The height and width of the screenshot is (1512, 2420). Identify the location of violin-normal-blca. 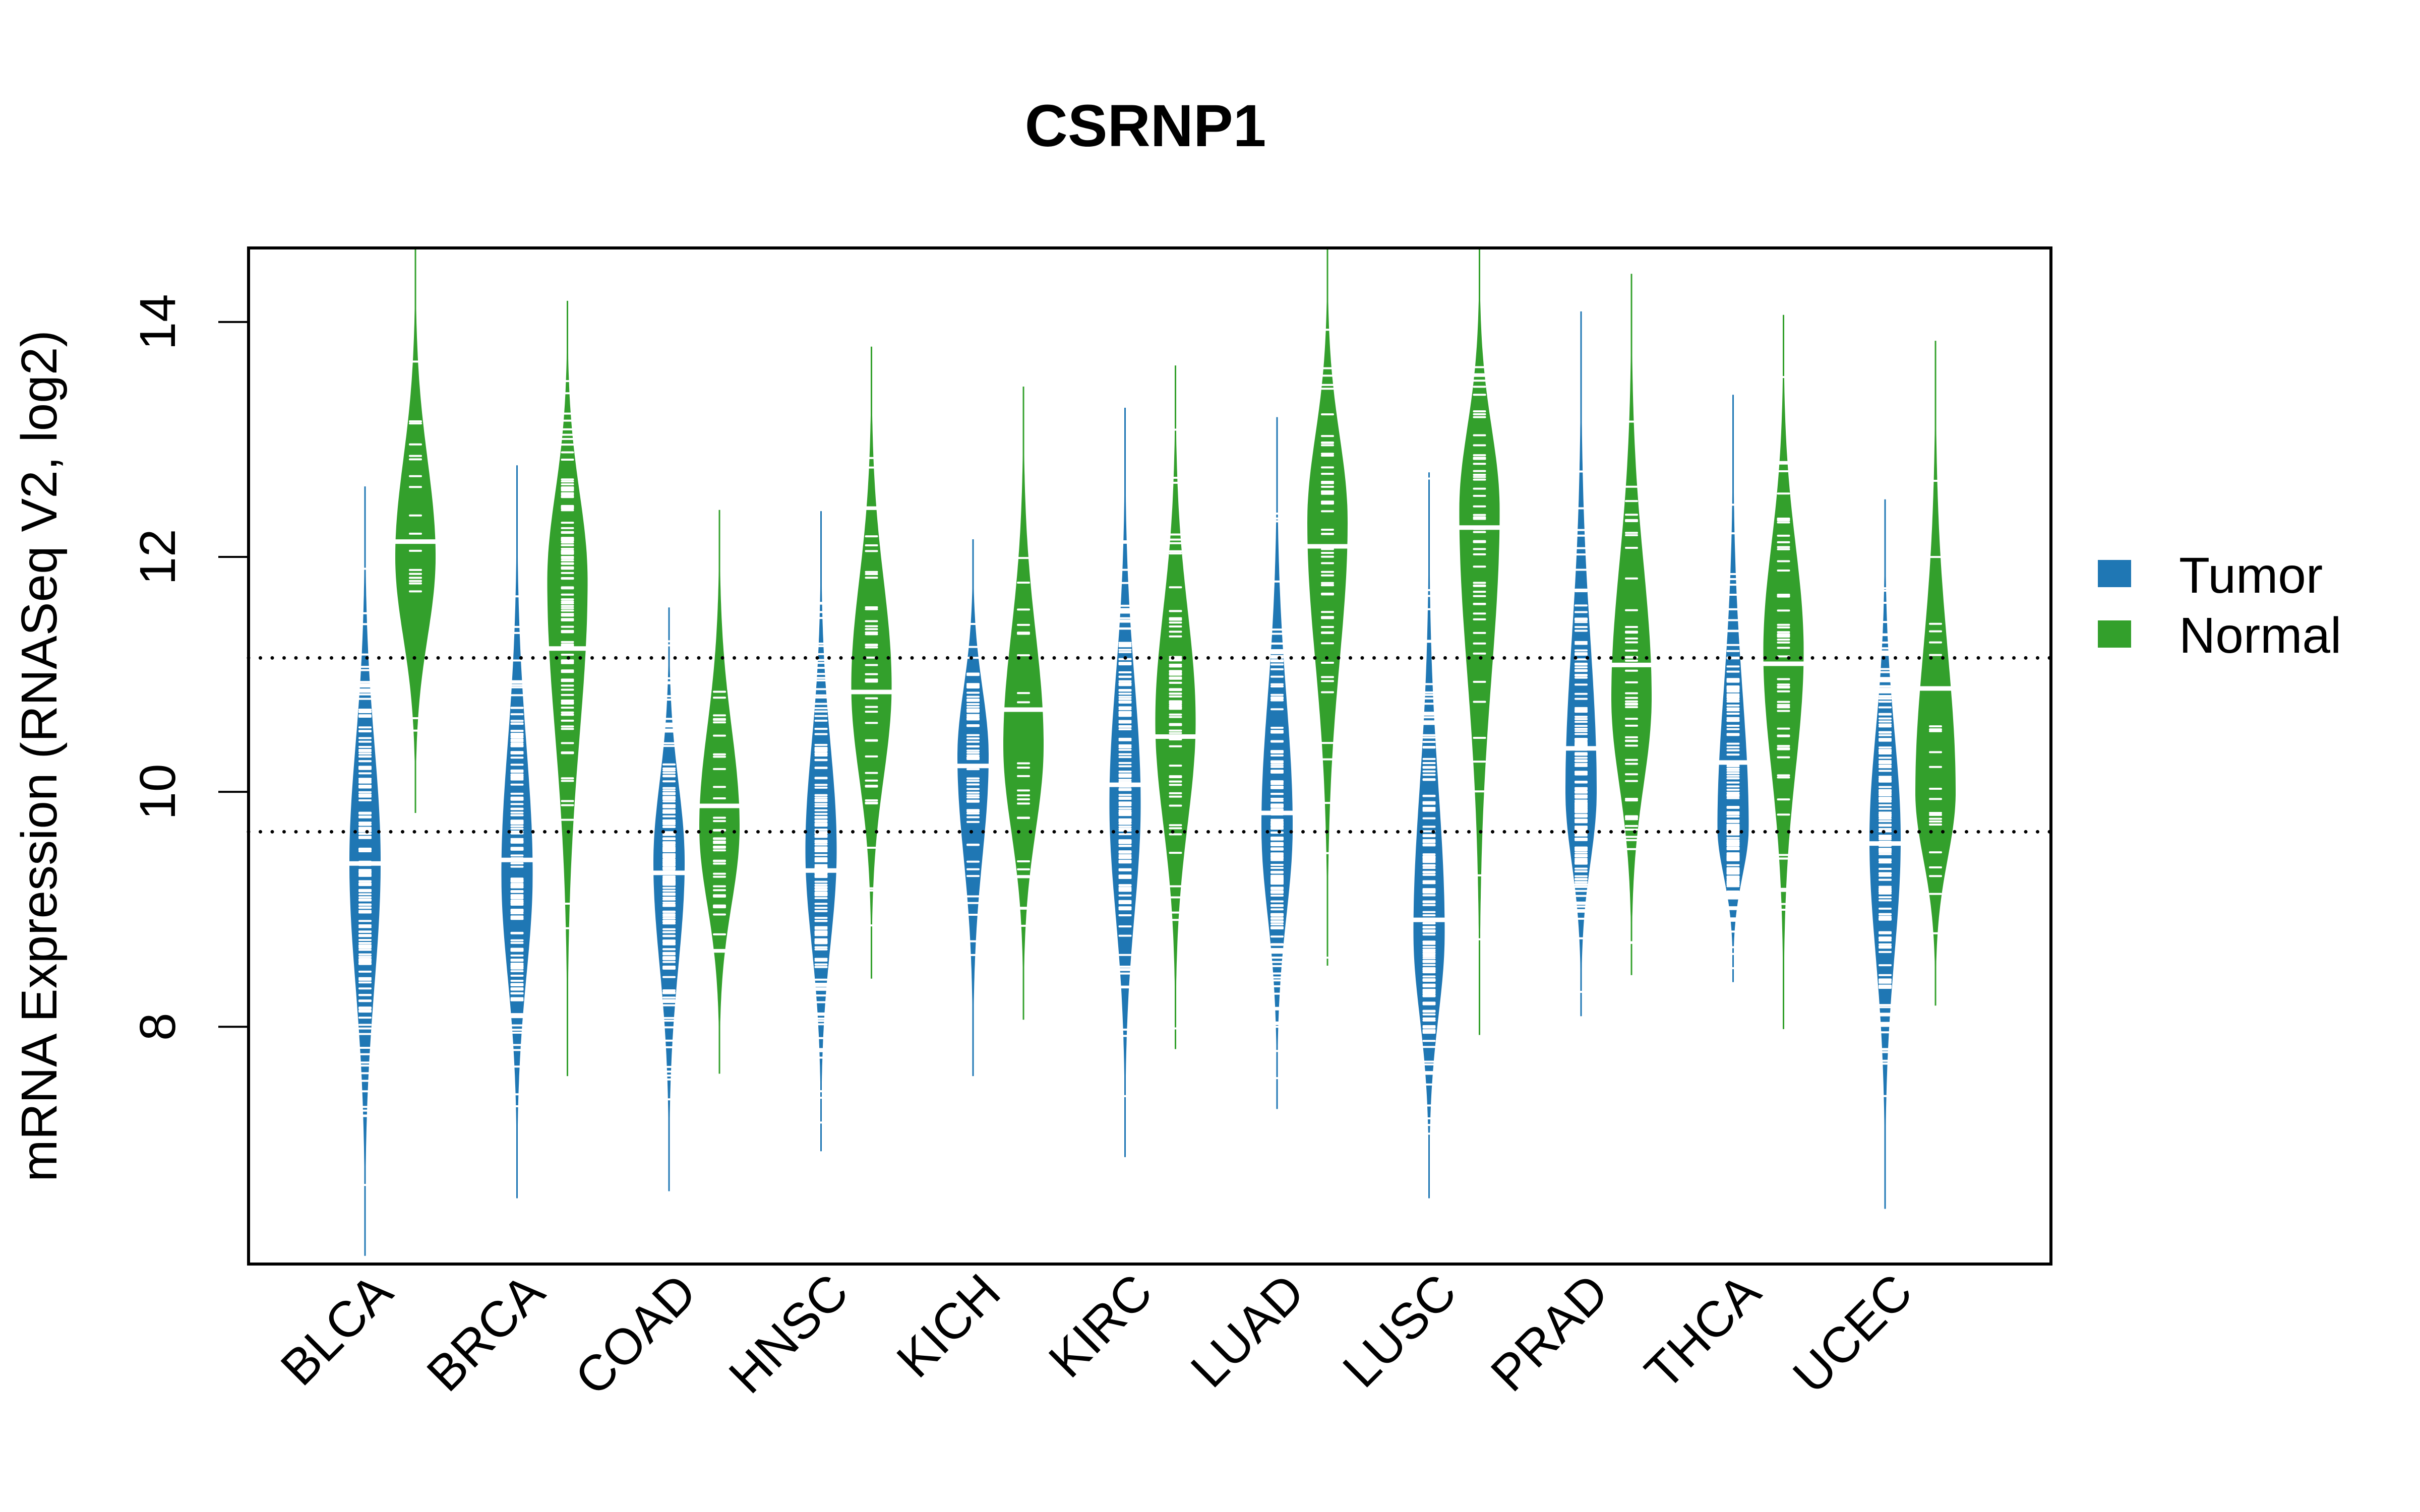
(415, 530).